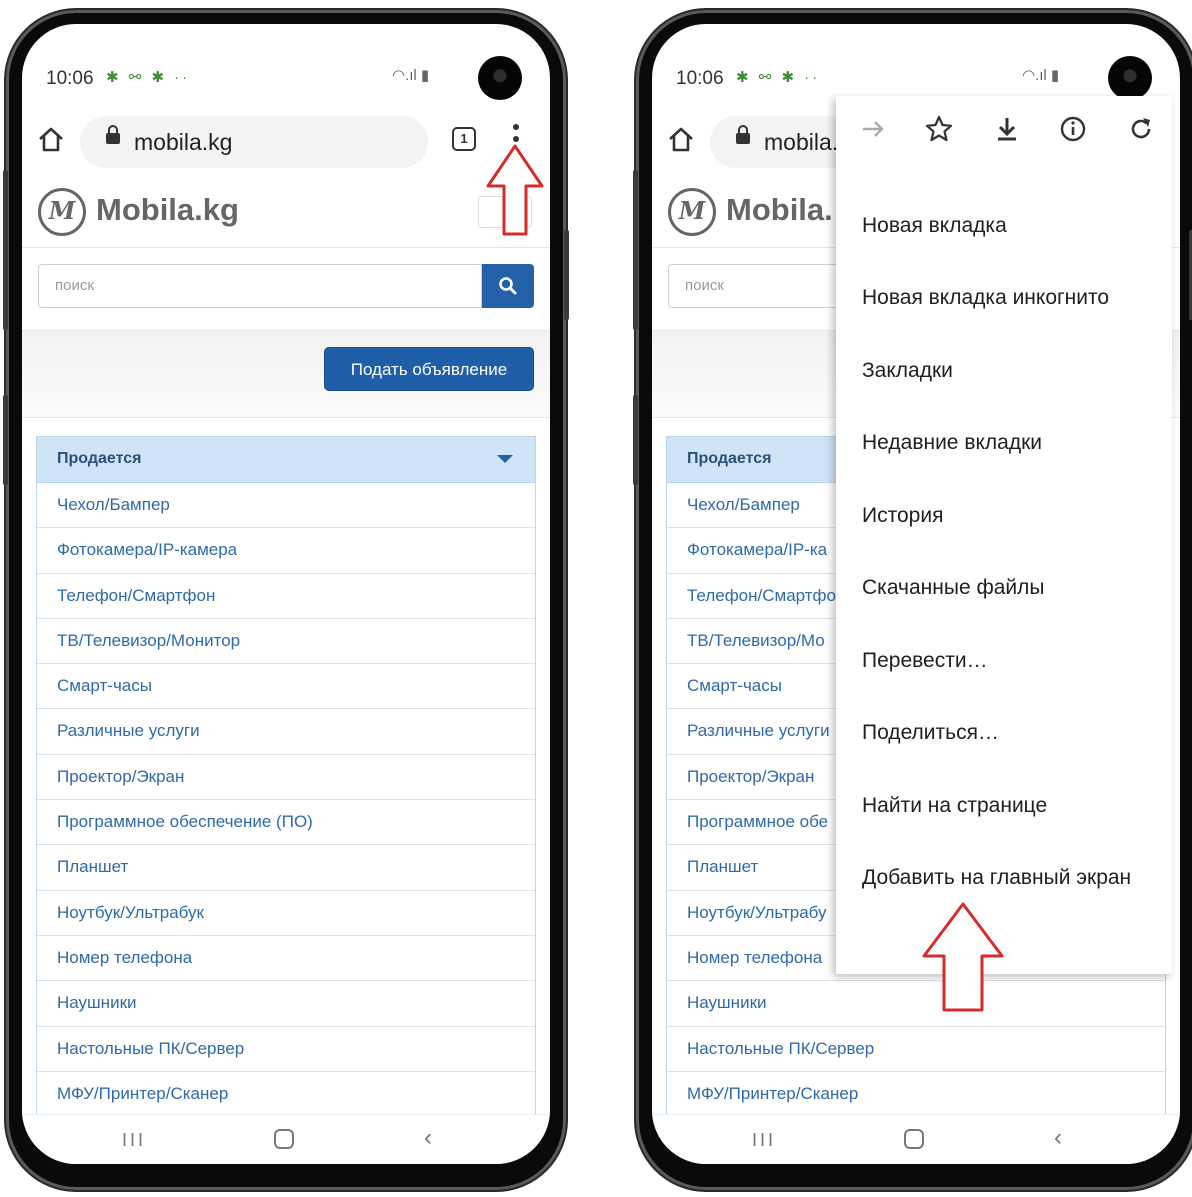 The image size is (1192, 1197). I want to click on category-item: Фотокамера/IP-камера, so click(286, 551).